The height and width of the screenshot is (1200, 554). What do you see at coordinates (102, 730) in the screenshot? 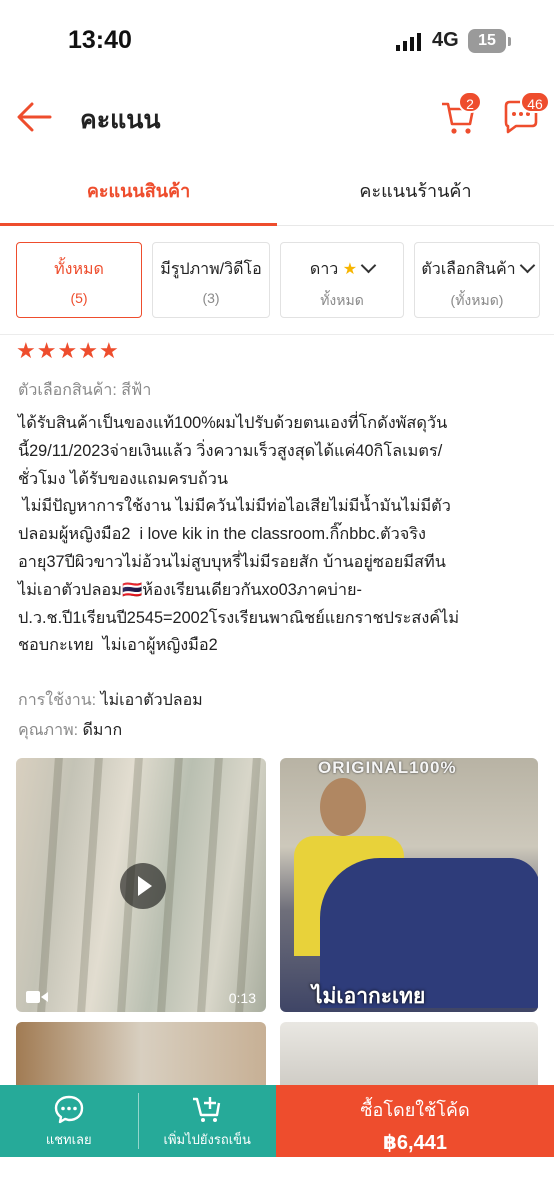
I see `quality-value: ดีมาก` at bounding box center [102, 730].